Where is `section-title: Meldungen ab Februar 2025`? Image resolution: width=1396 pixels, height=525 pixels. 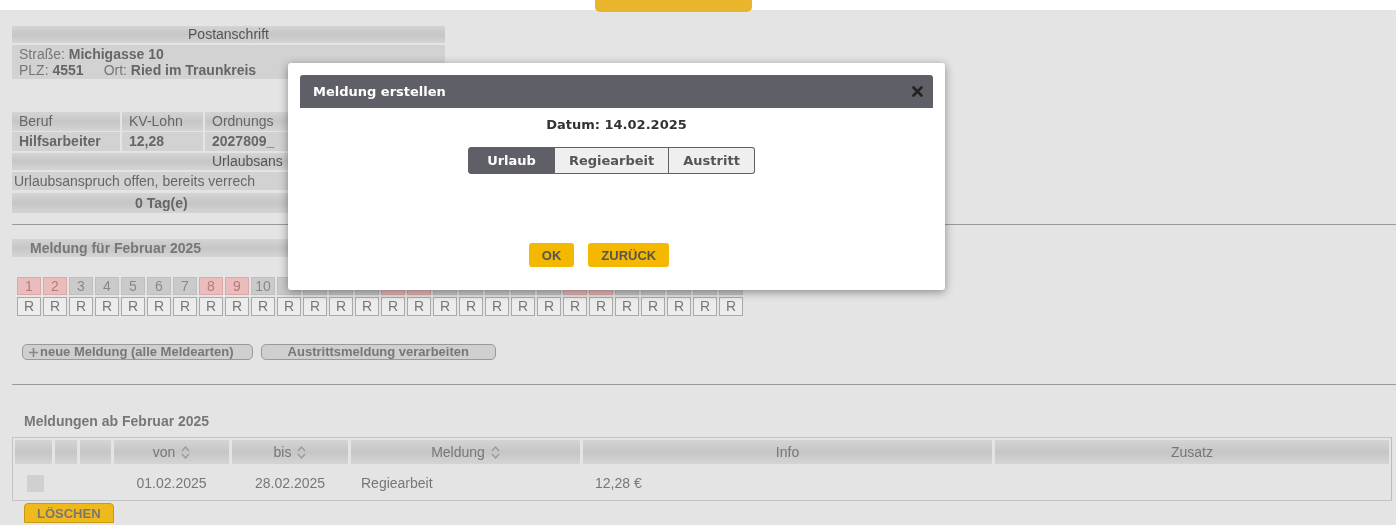
section-title: Meldungen ab Februar 2025 is located at coordinates (117, 422).